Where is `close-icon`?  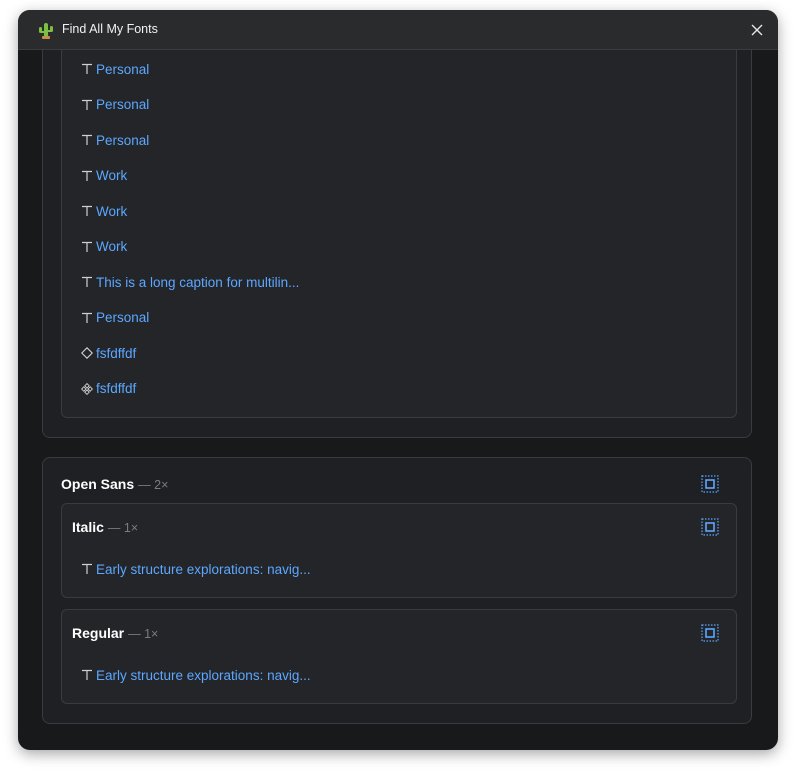
close-icon is located at coordinates (757, 30).